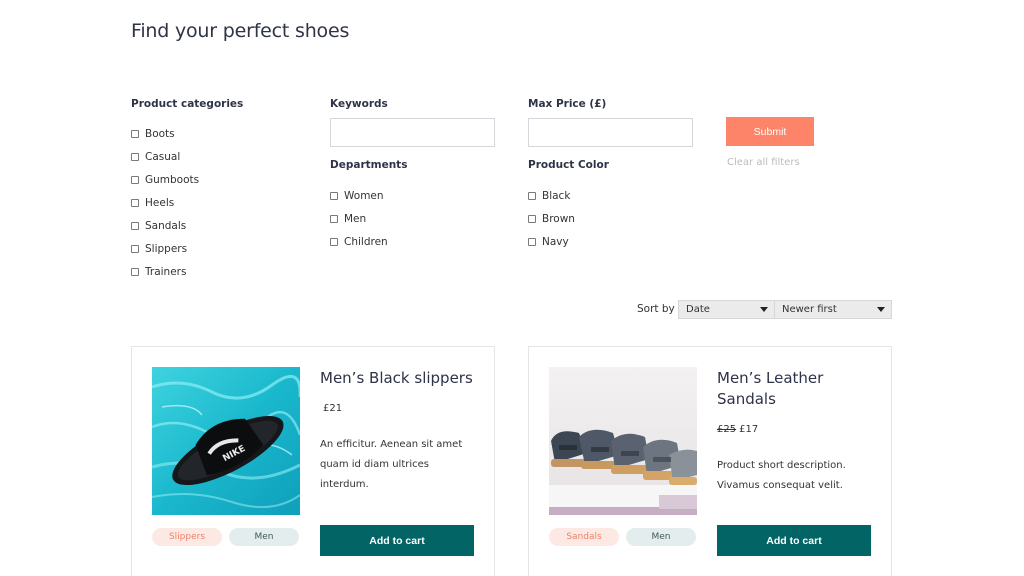 This screenshot has width=1024, height=576. Describe the element at coordinates (359, 104) in the screenshot. I see `keywords-label: Keywords` at that location.